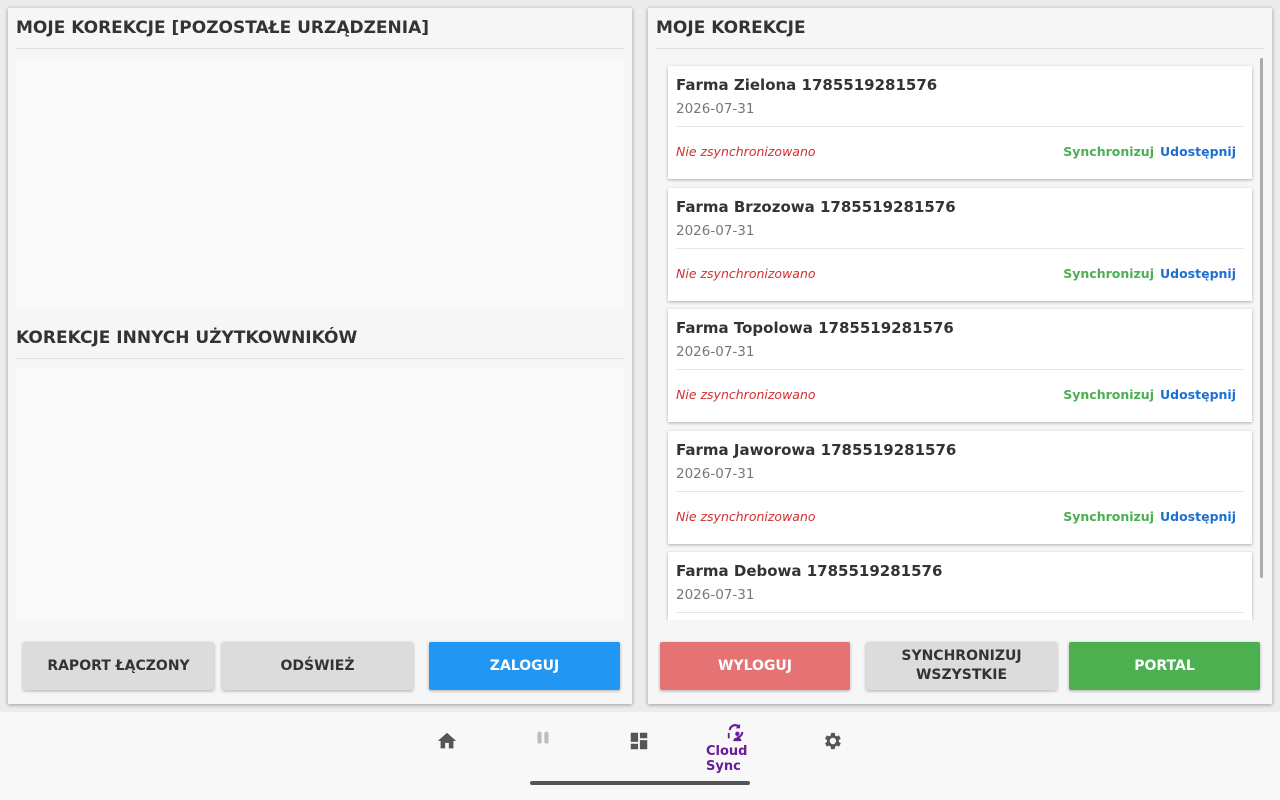 The height and width of the screenshot is (800, 1280). What do you see at coordinates (320, 184) in the screenshot?
I see `my-corrections-other-devices-list` at bounding box center [320, 184].